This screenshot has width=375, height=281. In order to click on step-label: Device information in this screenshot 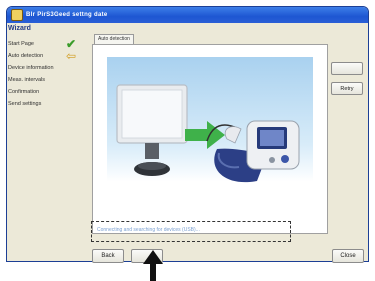, I will do `click(31, 68)`.